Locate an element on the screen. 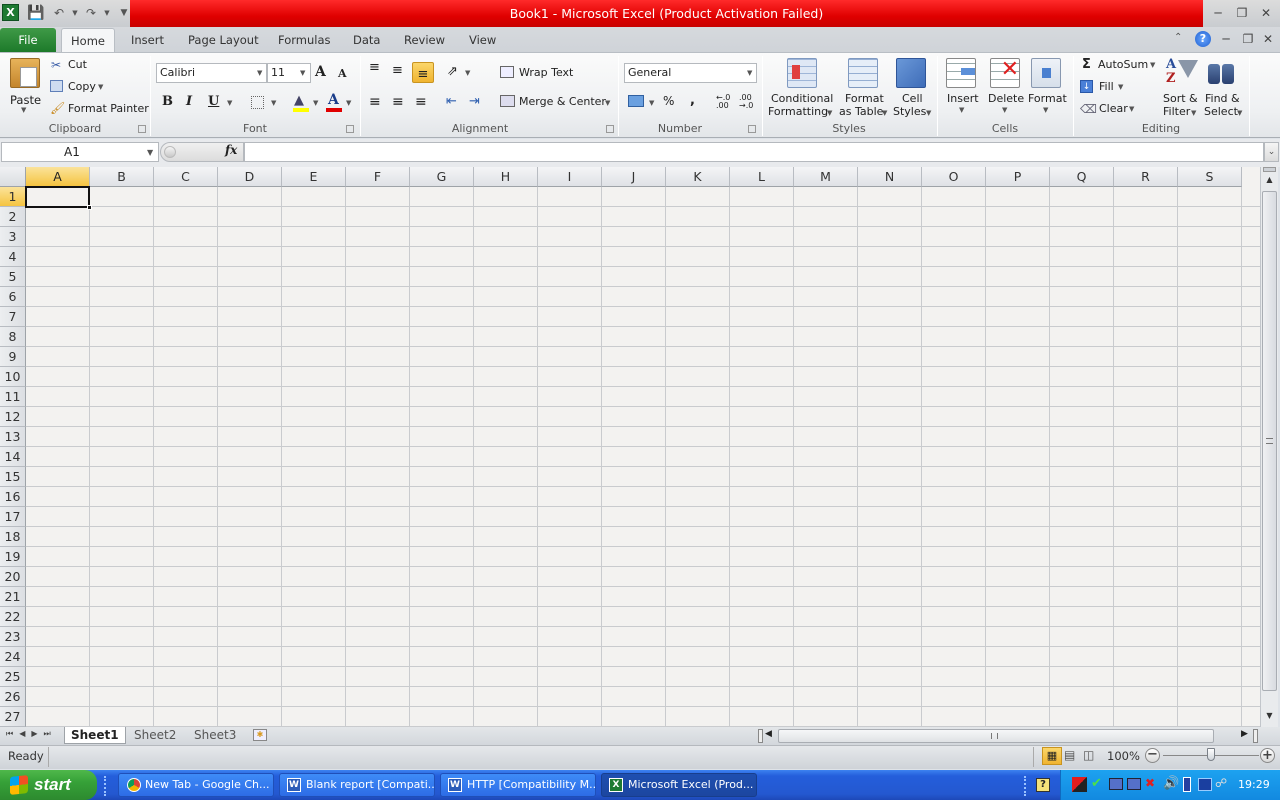 The height and width of the screenshot is (800, 1280). borders-dropdown-icon: ▼ is located at coordinates (273, 103).